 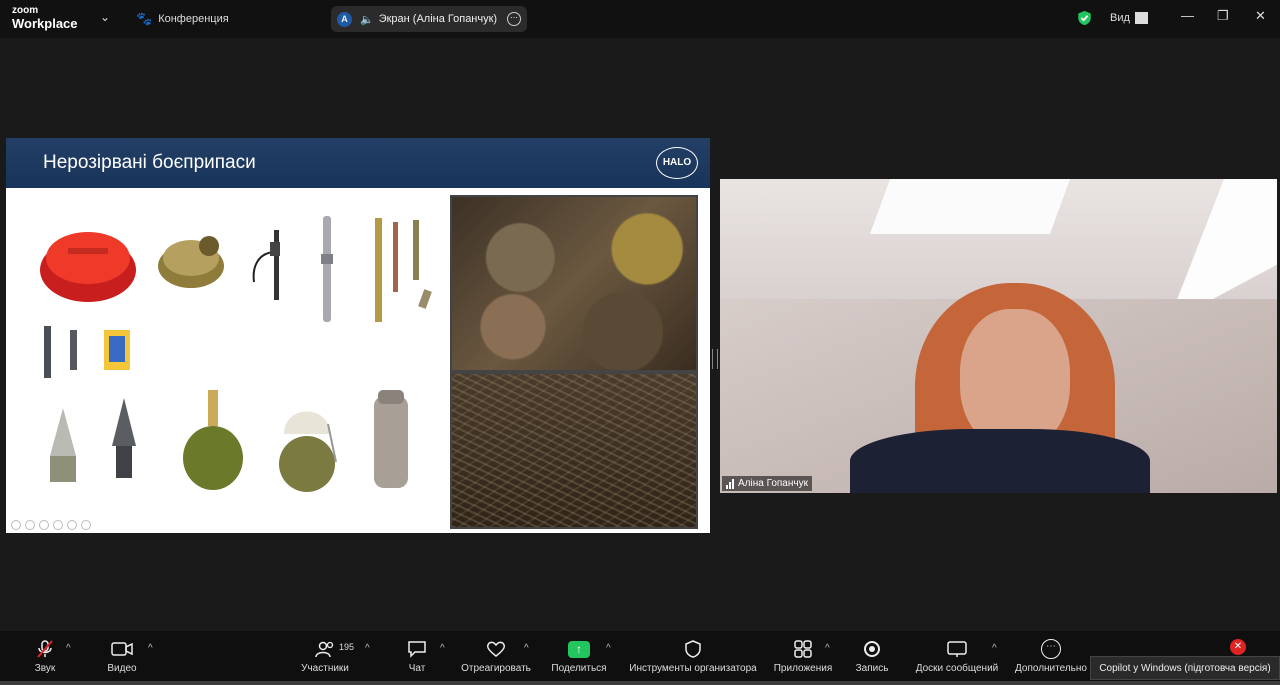 I want to click on view-layout-icon, so click(x=1141, y=18).